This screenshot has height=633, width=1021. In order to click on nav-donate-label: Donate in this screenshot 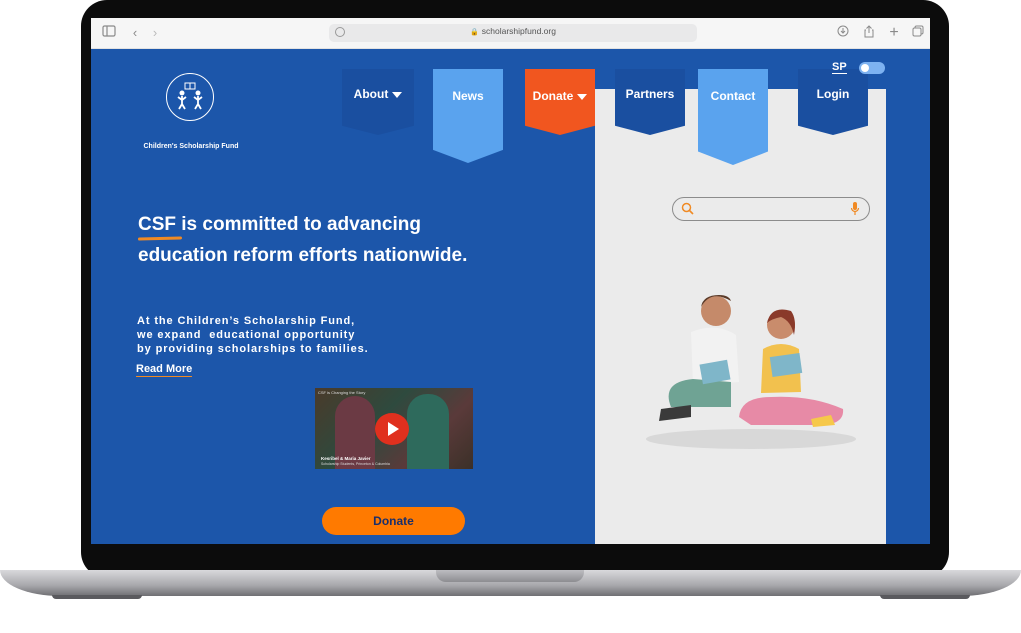, I will do `click(553, 96)`.